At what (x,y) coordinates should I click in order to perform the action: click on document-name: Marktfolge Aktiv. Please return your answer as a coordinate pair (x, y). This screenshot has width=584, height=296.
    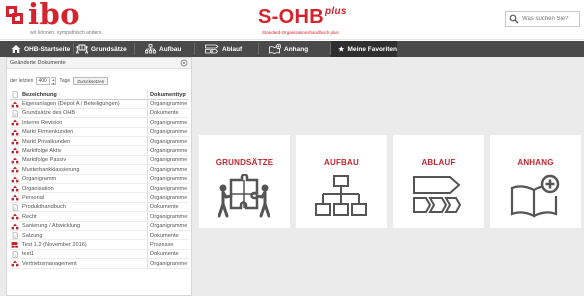
    Looking at the image, I should click on (42, 151).